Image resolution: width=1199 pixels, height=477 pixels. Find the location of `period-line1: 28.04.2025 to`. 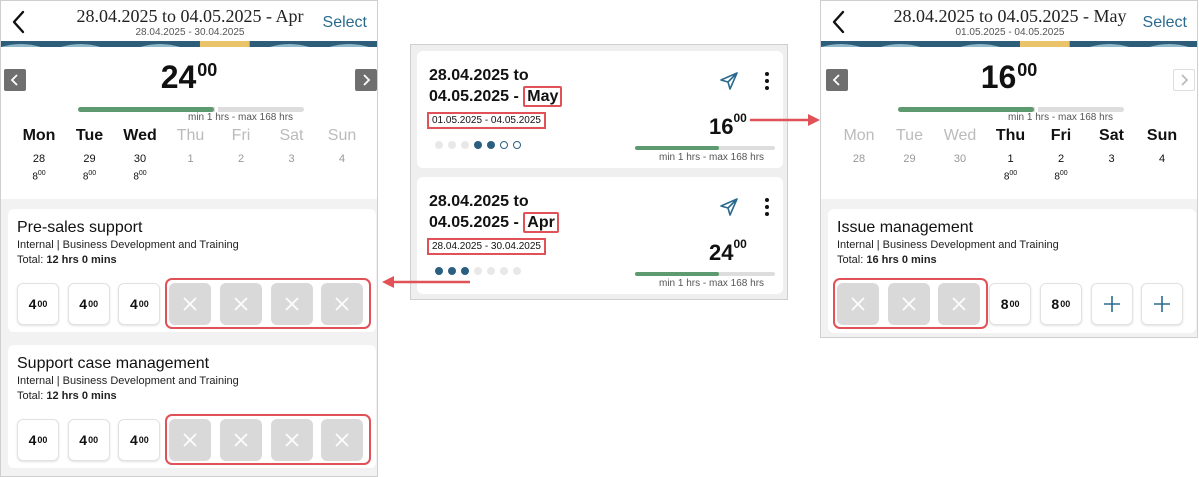

period-line1: 28.04.2025 to is located at coordinates (479, 75).